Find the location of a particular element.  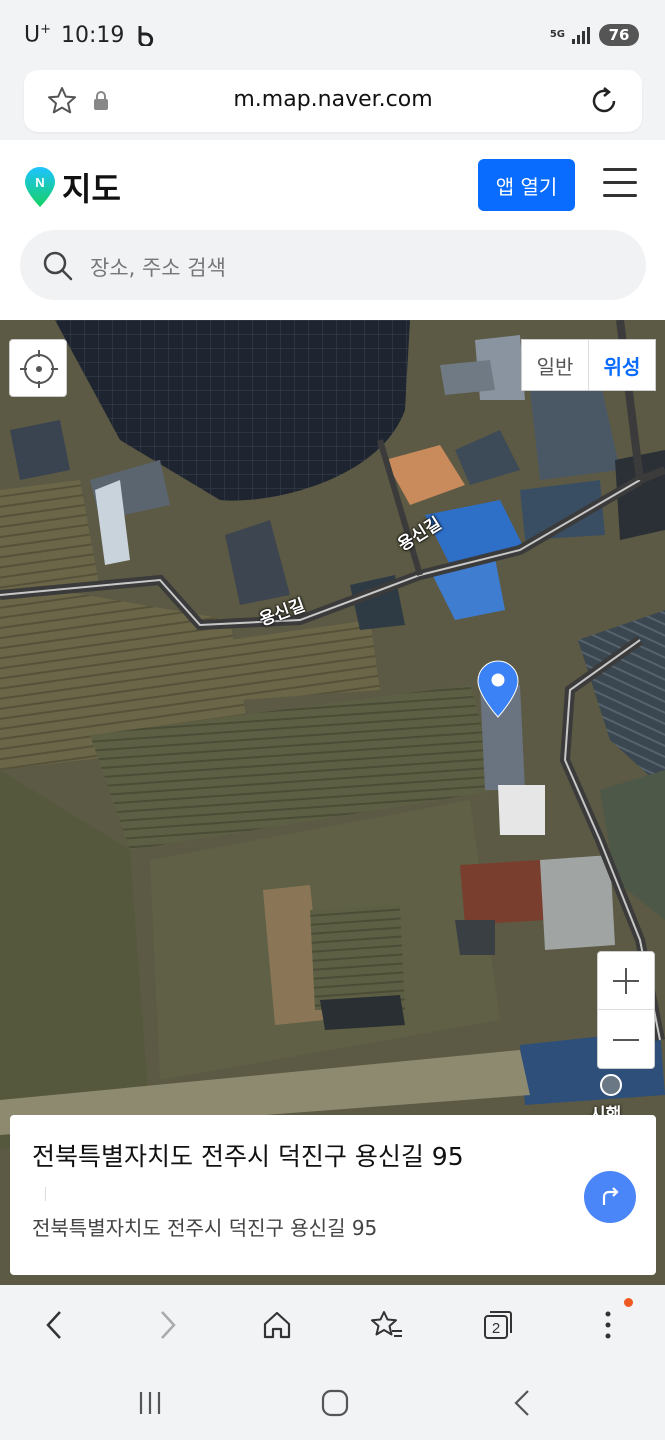

home-system-button is located at coordinates (335, 1403).